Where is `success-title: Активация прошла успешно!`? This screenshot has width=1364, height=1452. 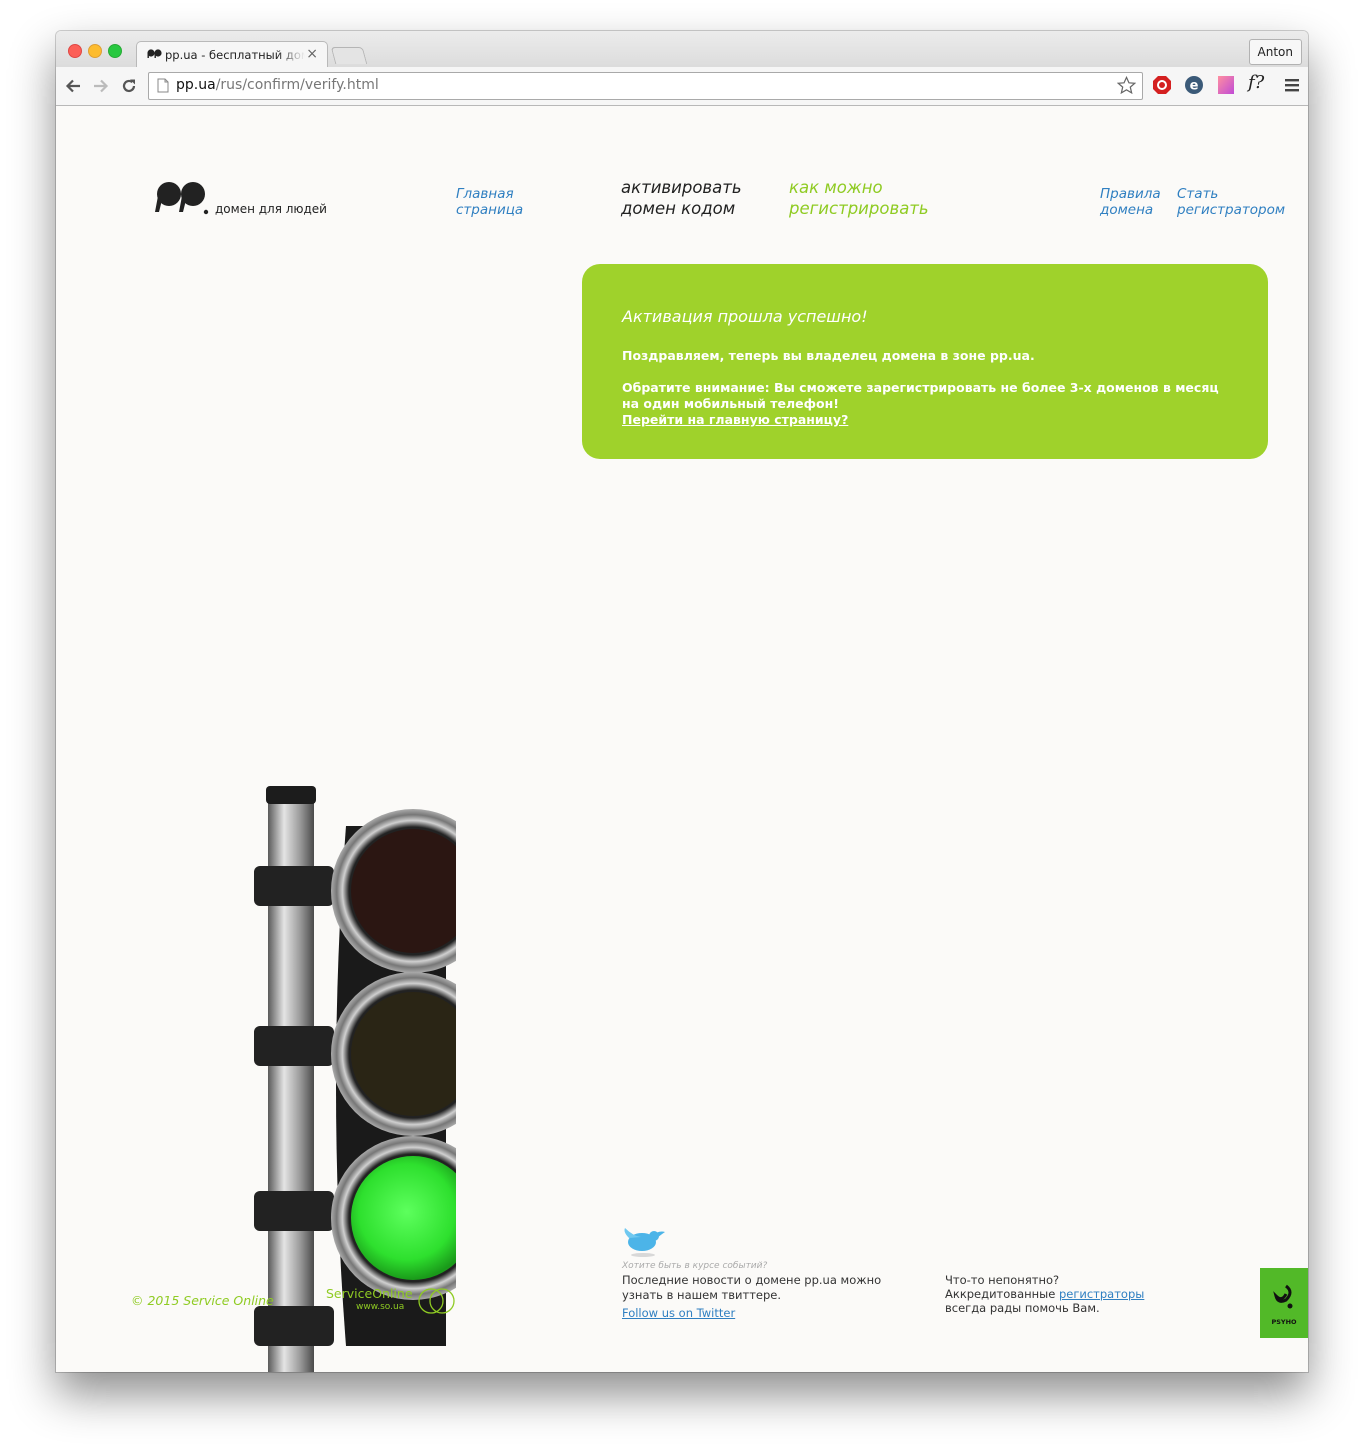 success-title: Активация прошла успешно! is located at coordinates (745, 316).